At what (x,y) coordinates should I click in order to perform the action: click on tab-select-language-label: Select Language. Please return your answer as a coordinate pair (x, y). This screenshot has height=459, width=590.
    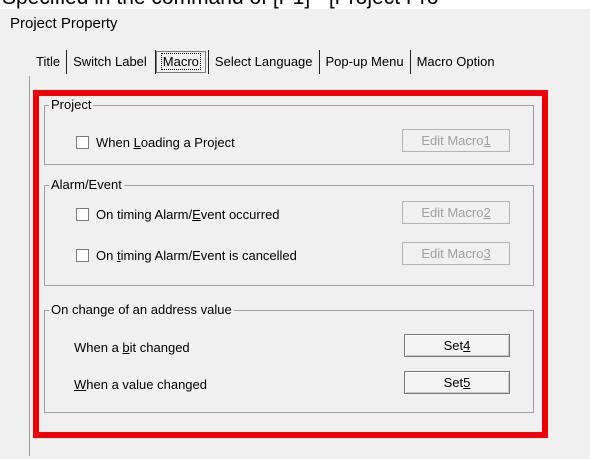
    Looking at the image, I should click on (263, 61).